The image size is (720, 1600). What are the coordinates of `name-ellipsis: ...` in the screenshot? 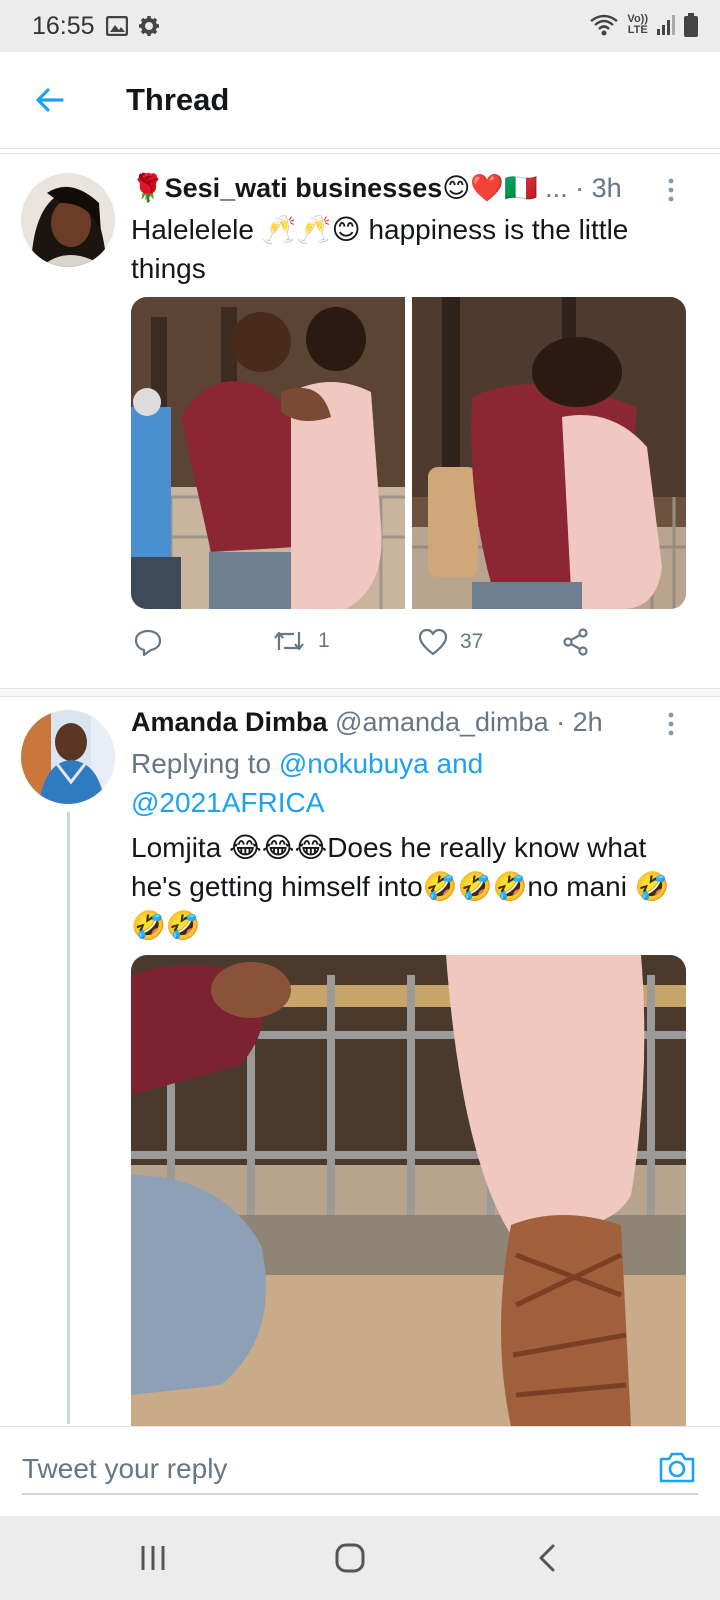 It's located at (552, 188).